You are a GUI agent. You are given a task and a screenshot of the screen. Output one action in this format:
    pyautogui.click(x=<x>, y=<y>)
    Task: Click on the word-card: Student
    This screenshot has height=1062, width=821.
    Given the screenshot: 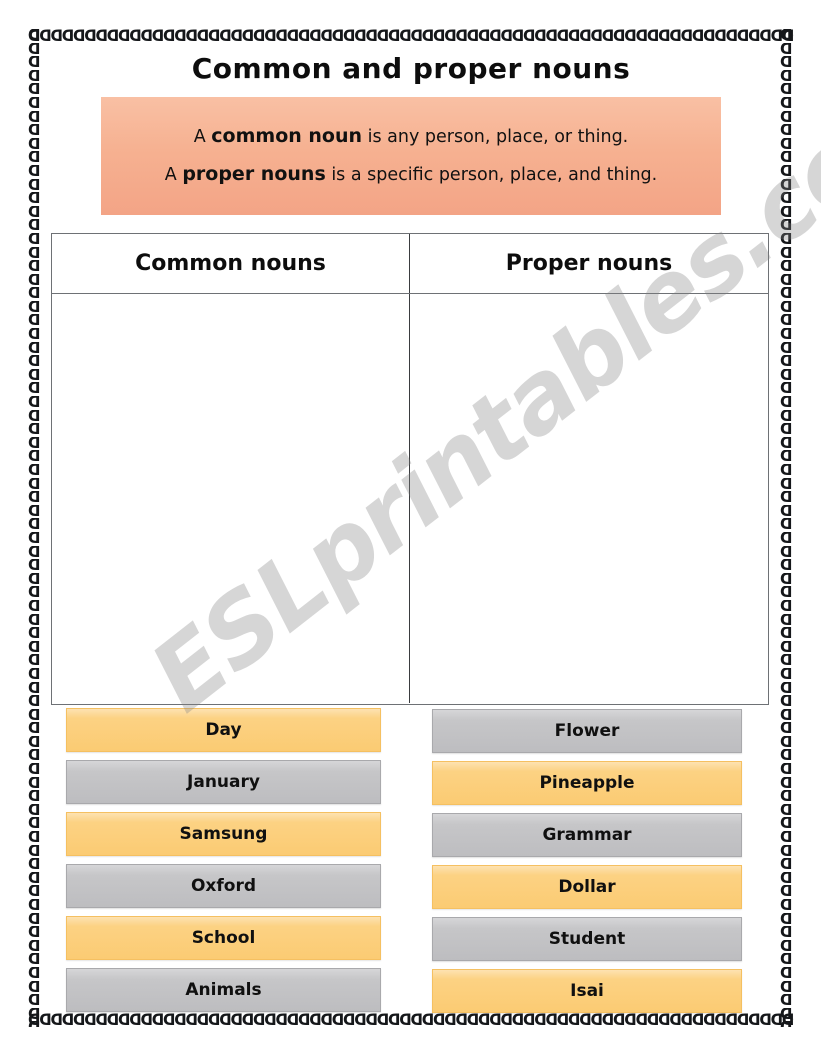 What is the action you would take?
    pyautogui.click(x=587, y=939)
    